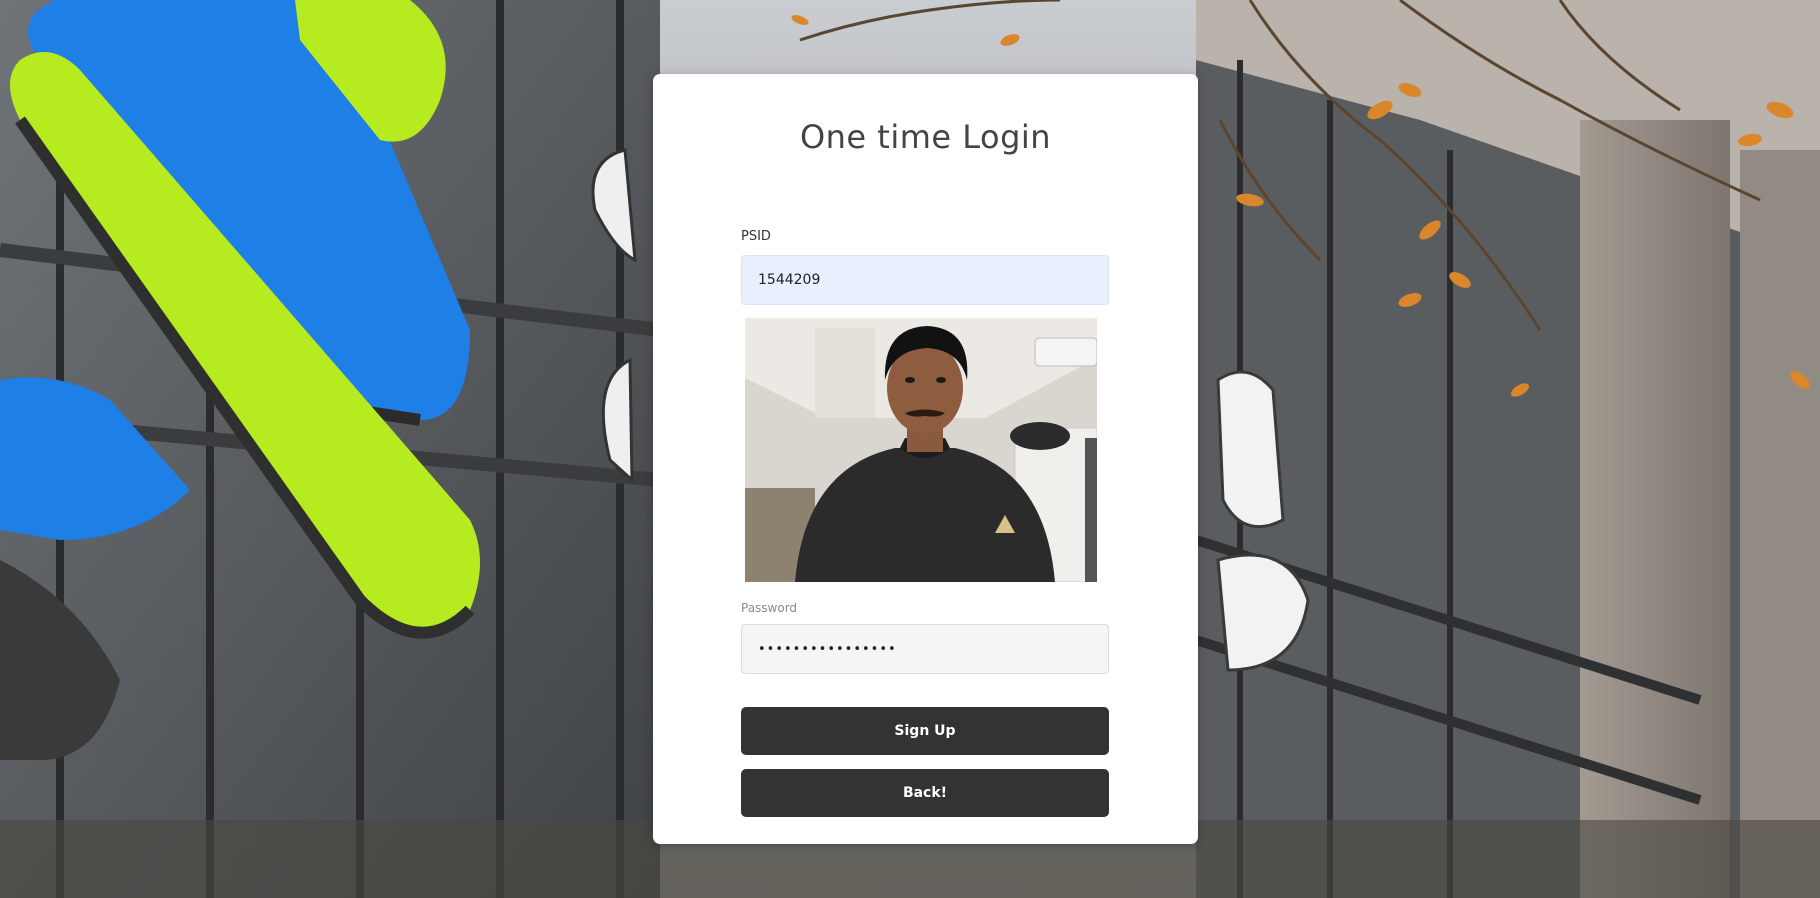 The width and height of the screenshot is (1820, 898). Describe the element at coordinates (925, 793) in the screenshot. I see `back-button: Back!` at that location.